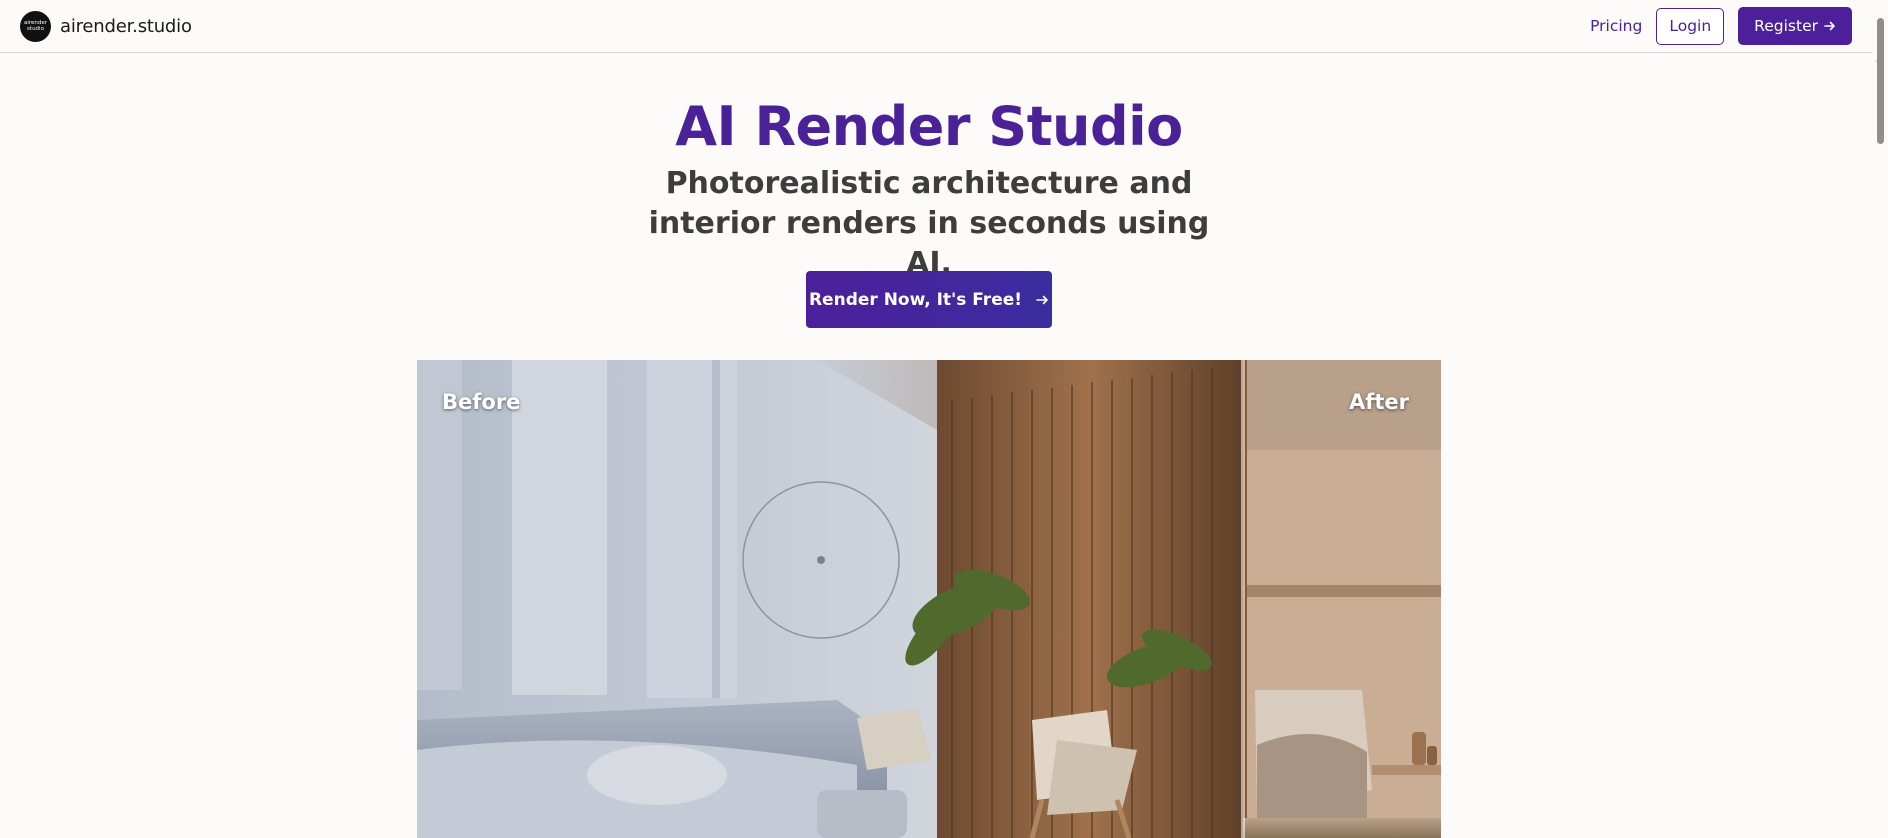 Image resolution: width=1888 pixels, height=838 pixels. I want to click on render-now-button: Render Now, It's Free!, so click(929, 299).